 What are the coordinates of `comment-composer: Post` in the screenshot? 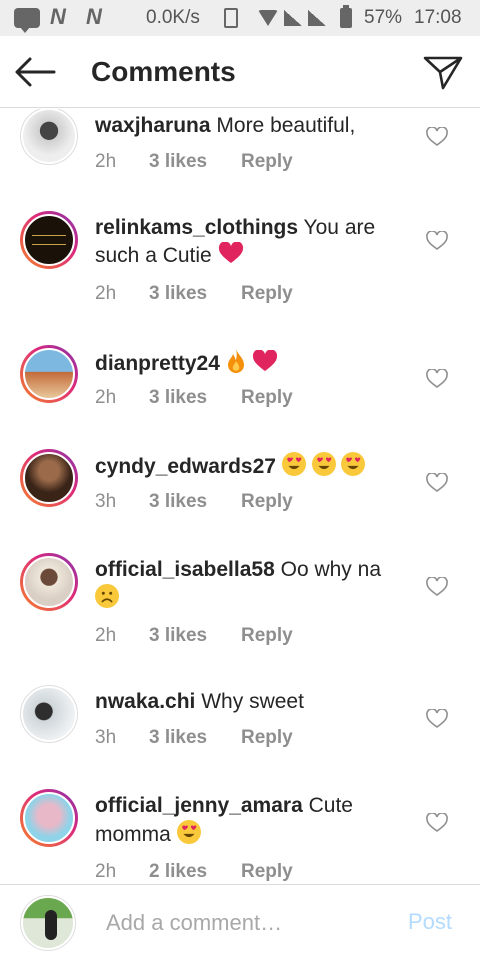 It's located at (240, 922).